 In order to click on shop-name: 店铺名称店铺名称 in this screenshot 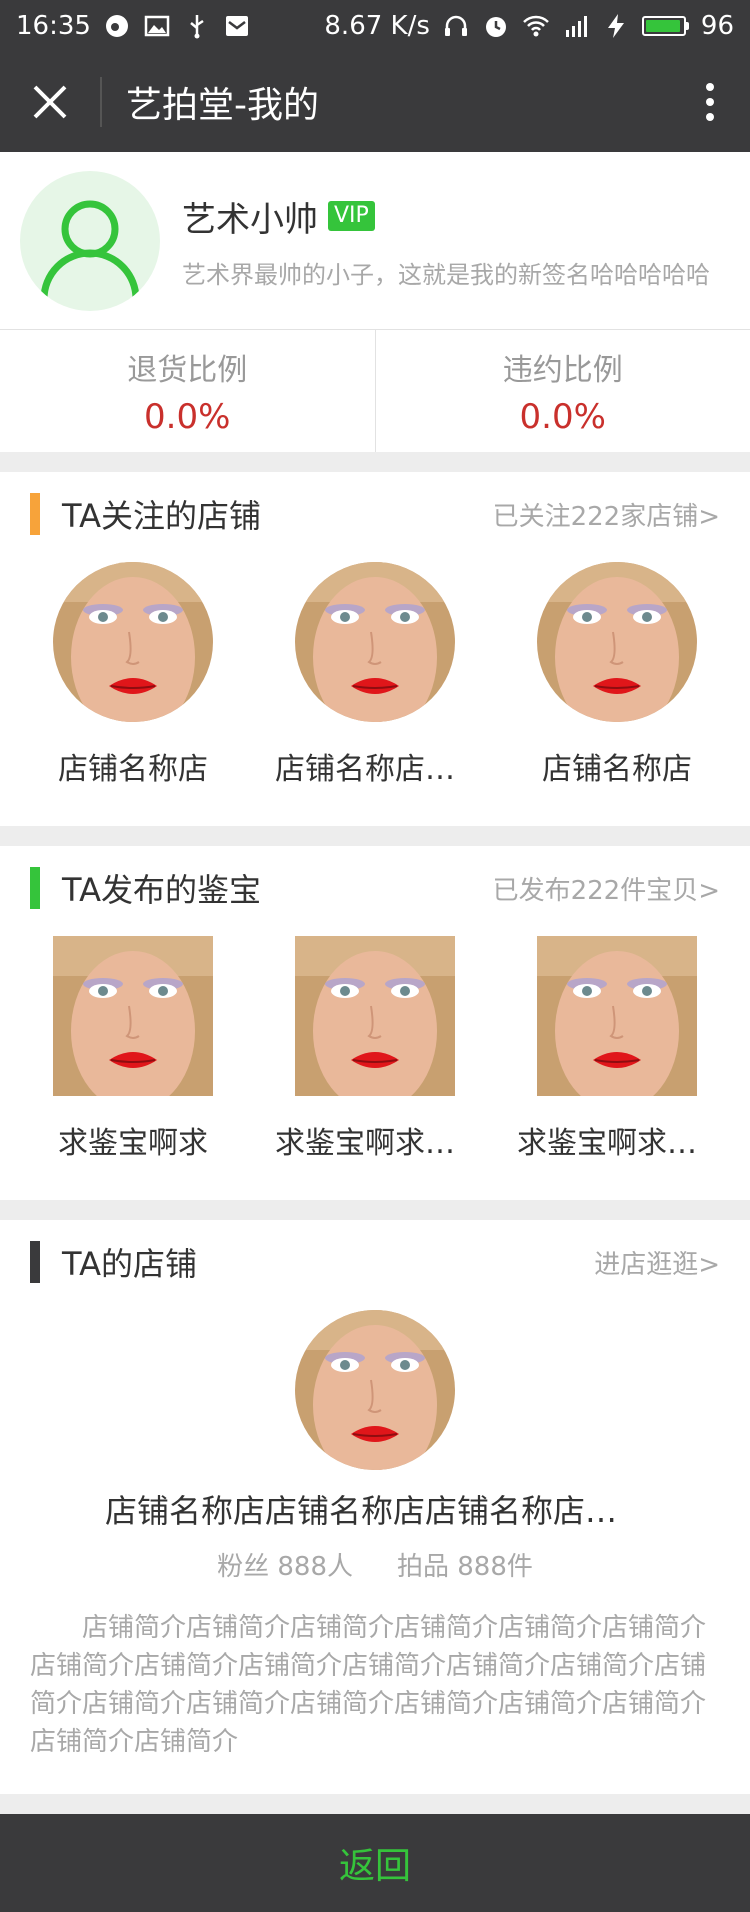, I will do `click(375, 769)`.